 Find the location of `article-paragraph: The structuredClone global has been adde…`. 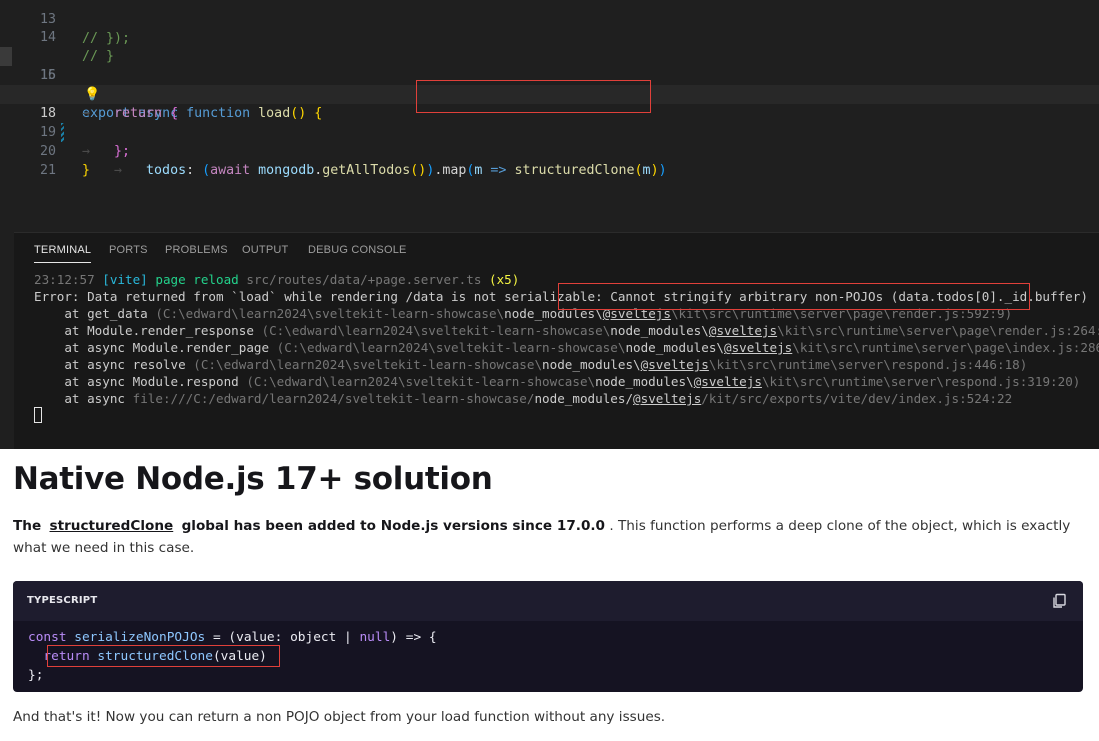

article-paragraph: The structuredClone global has been adde… is located at coordinates (542, 537).